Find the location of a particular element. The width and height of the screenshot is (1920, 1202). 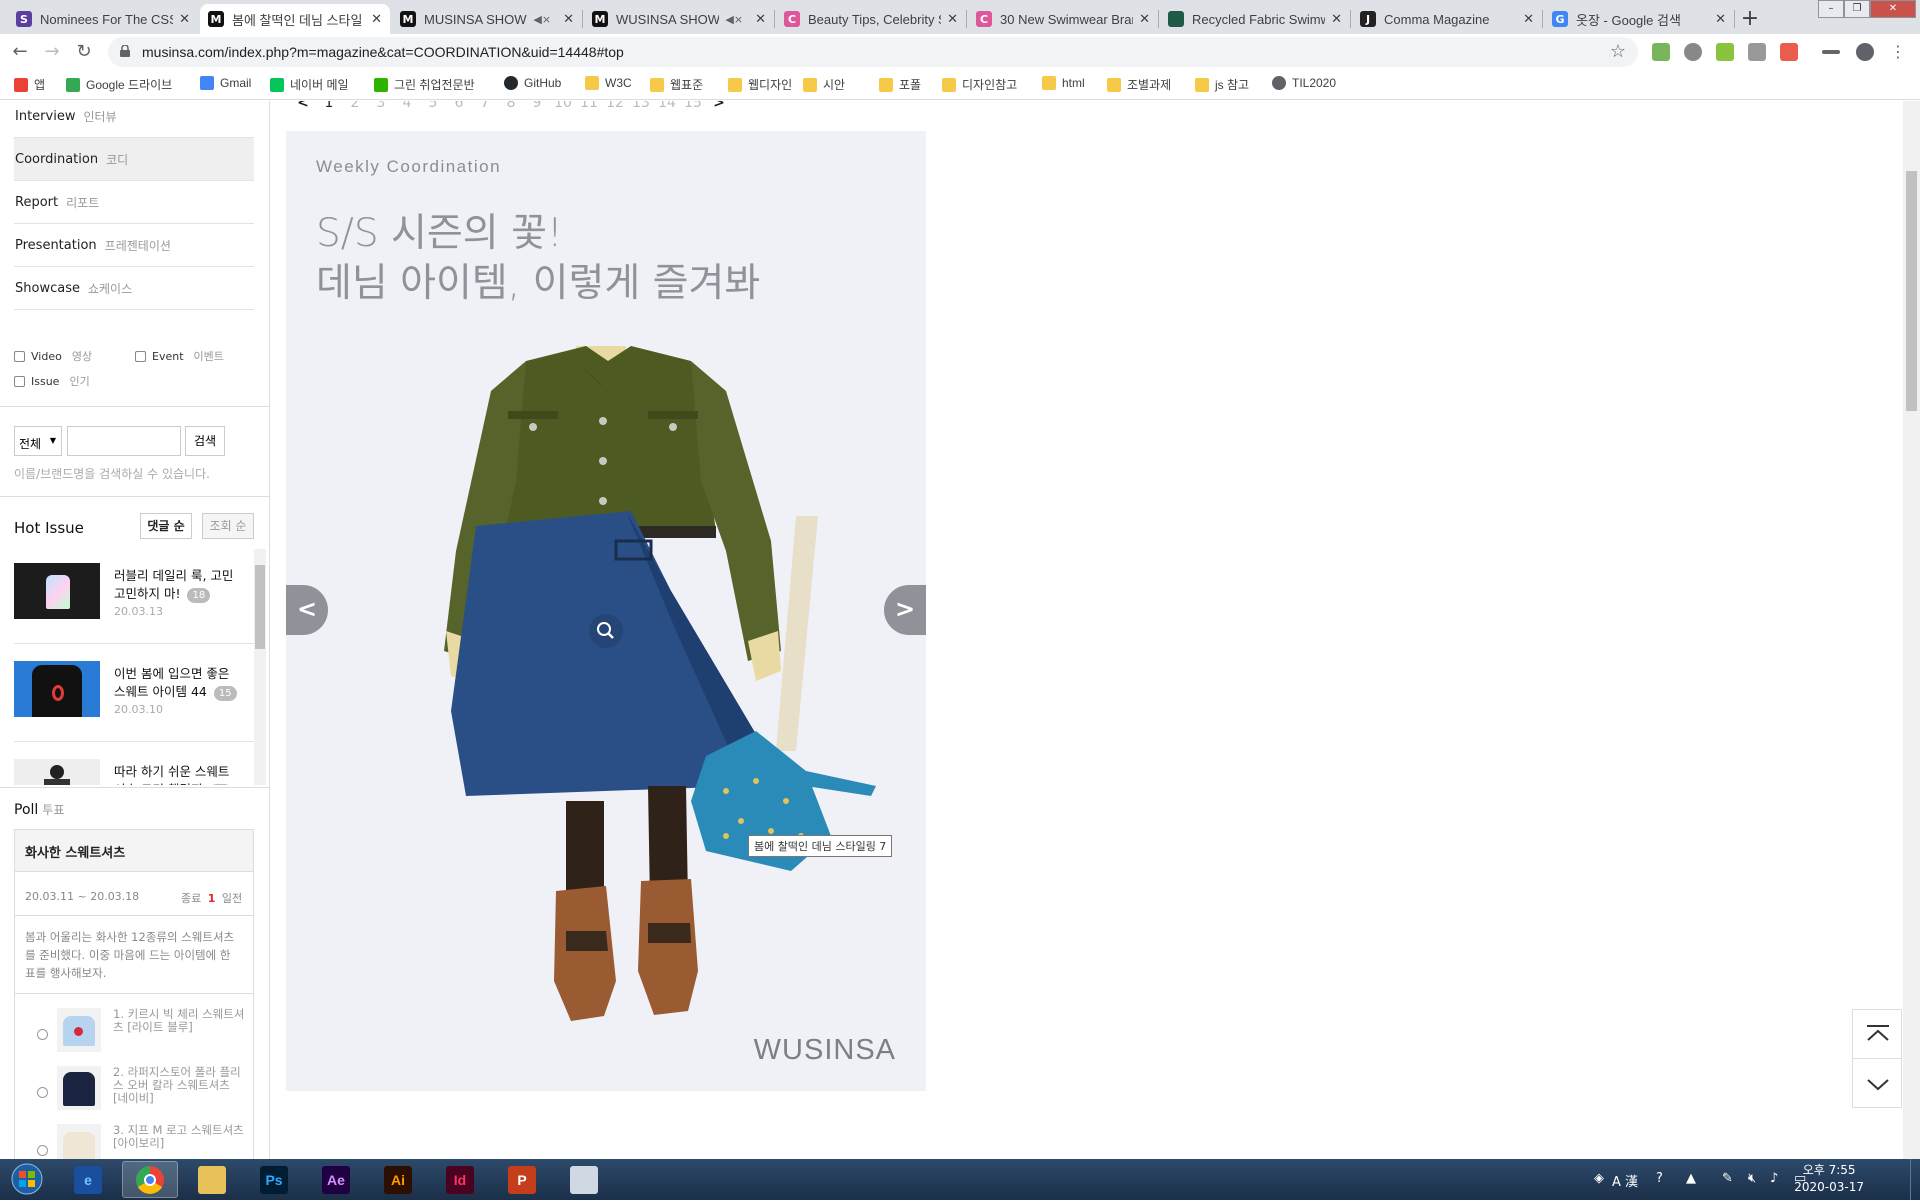

bookmark-star-icon: ☆ is located at coordinates (1618, 51).